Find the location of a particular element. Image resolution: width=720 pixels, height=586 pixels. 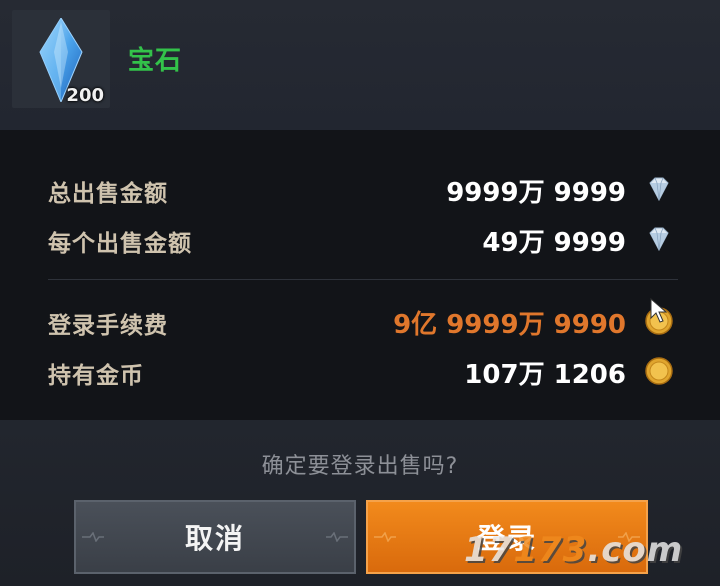

watermark-suffix: .com is located at coordinates (635, 550).